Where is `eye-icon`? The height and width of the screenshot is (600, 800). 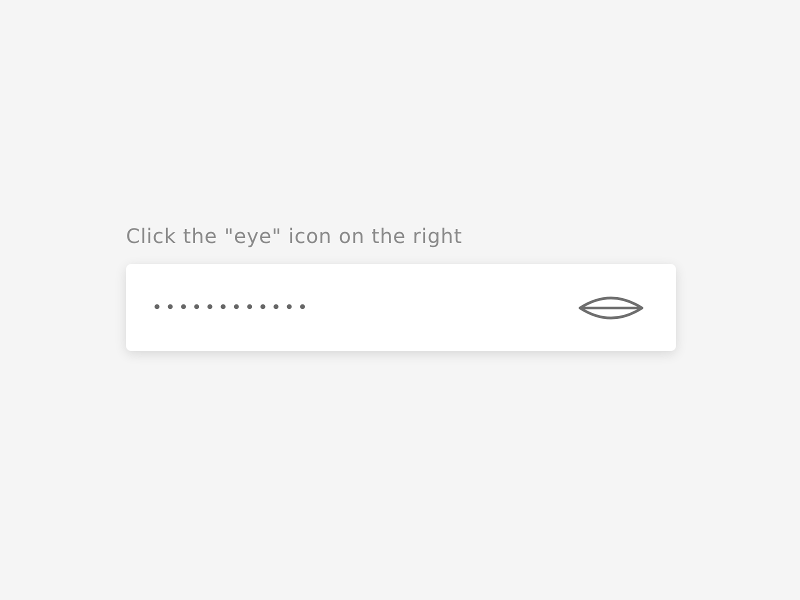
eye-icon is located at coordinates (611, 308).